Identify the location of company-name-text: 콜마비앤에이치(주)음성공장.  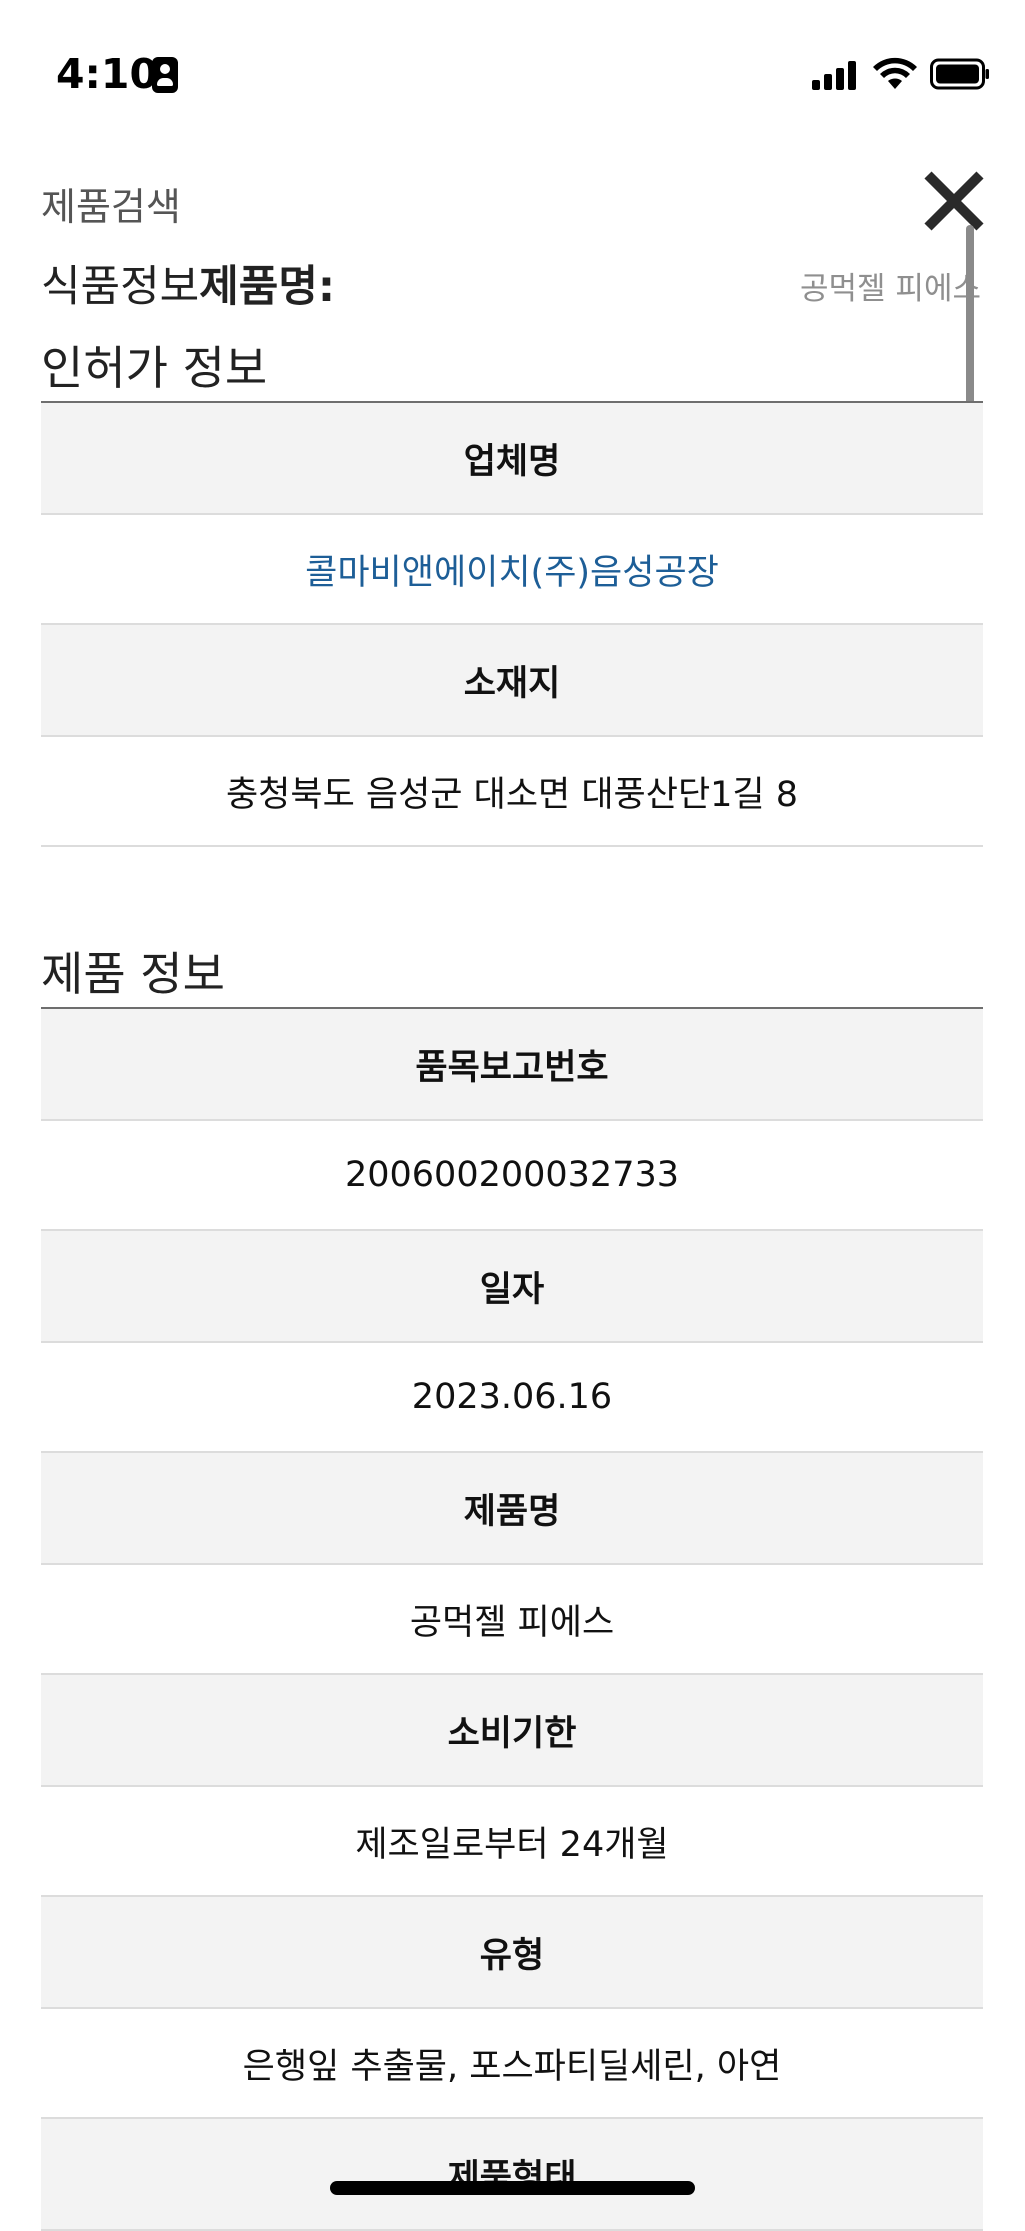
(512, 569).